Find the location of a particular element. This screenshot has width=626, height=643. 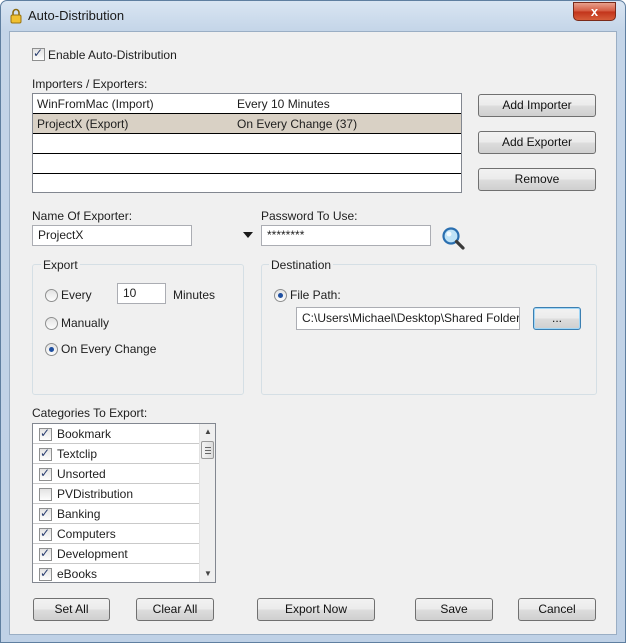

magnifier-icon is located at coordinates (453, 238).